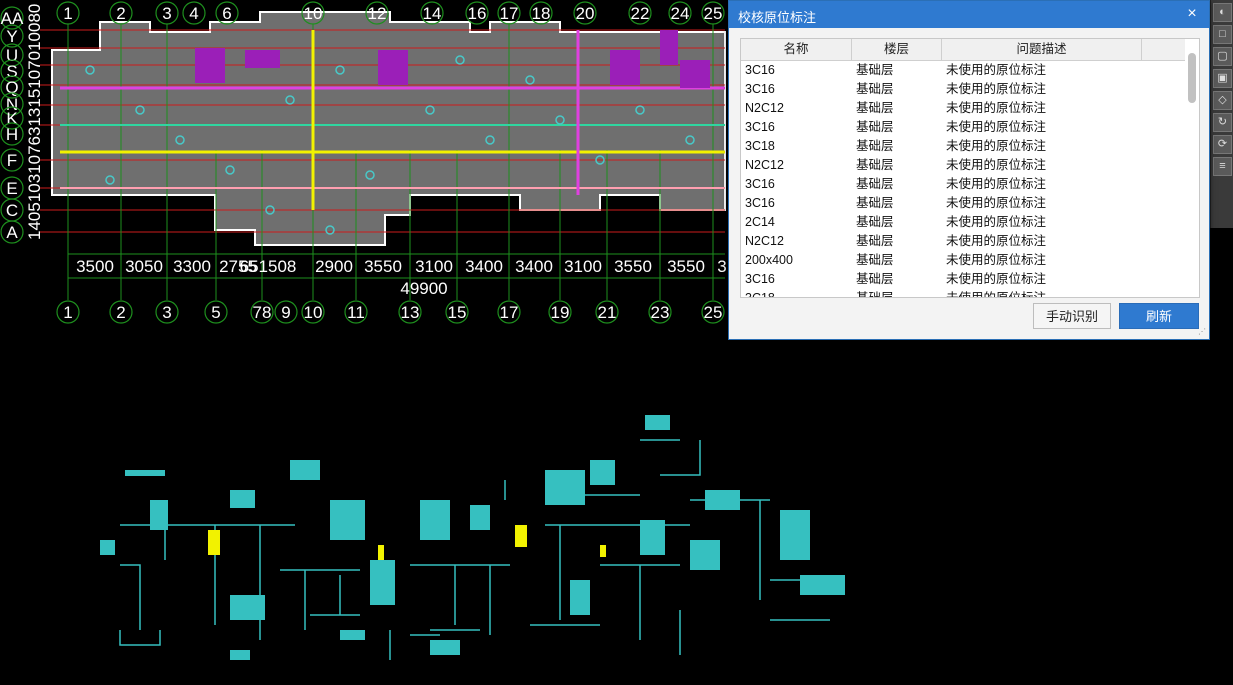 This screenshot has width=1233, height=685. Describe the element at coordinates (1159, 316) in the screenshot. I see `refresh-button: 刷新` at that location.